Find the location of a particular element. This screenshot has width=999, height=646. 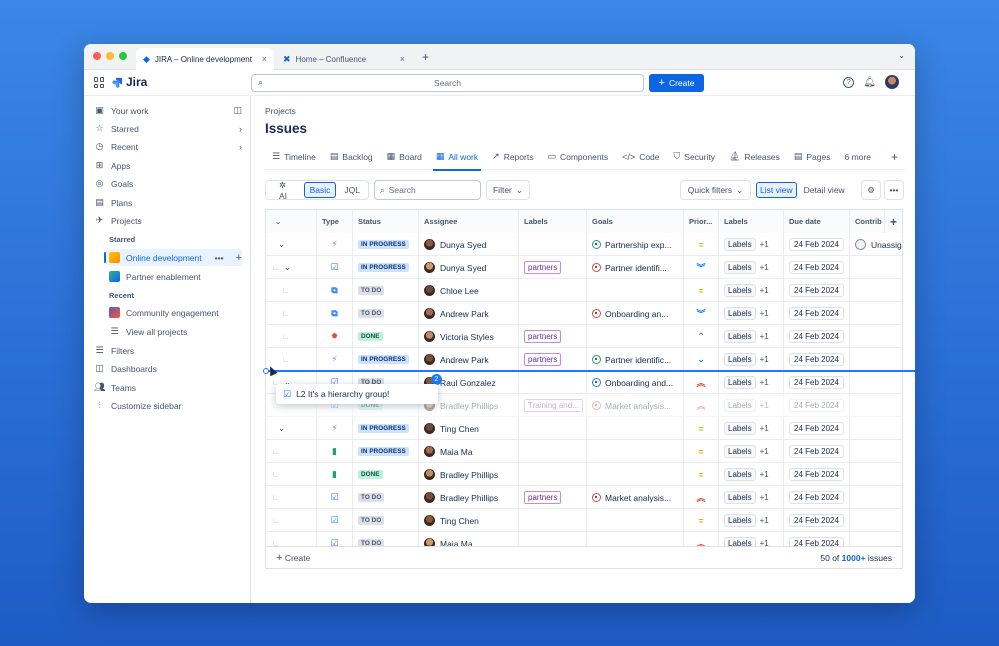

sidebar-item-plans: ▤ Plans is located at coordinates (168, 202).